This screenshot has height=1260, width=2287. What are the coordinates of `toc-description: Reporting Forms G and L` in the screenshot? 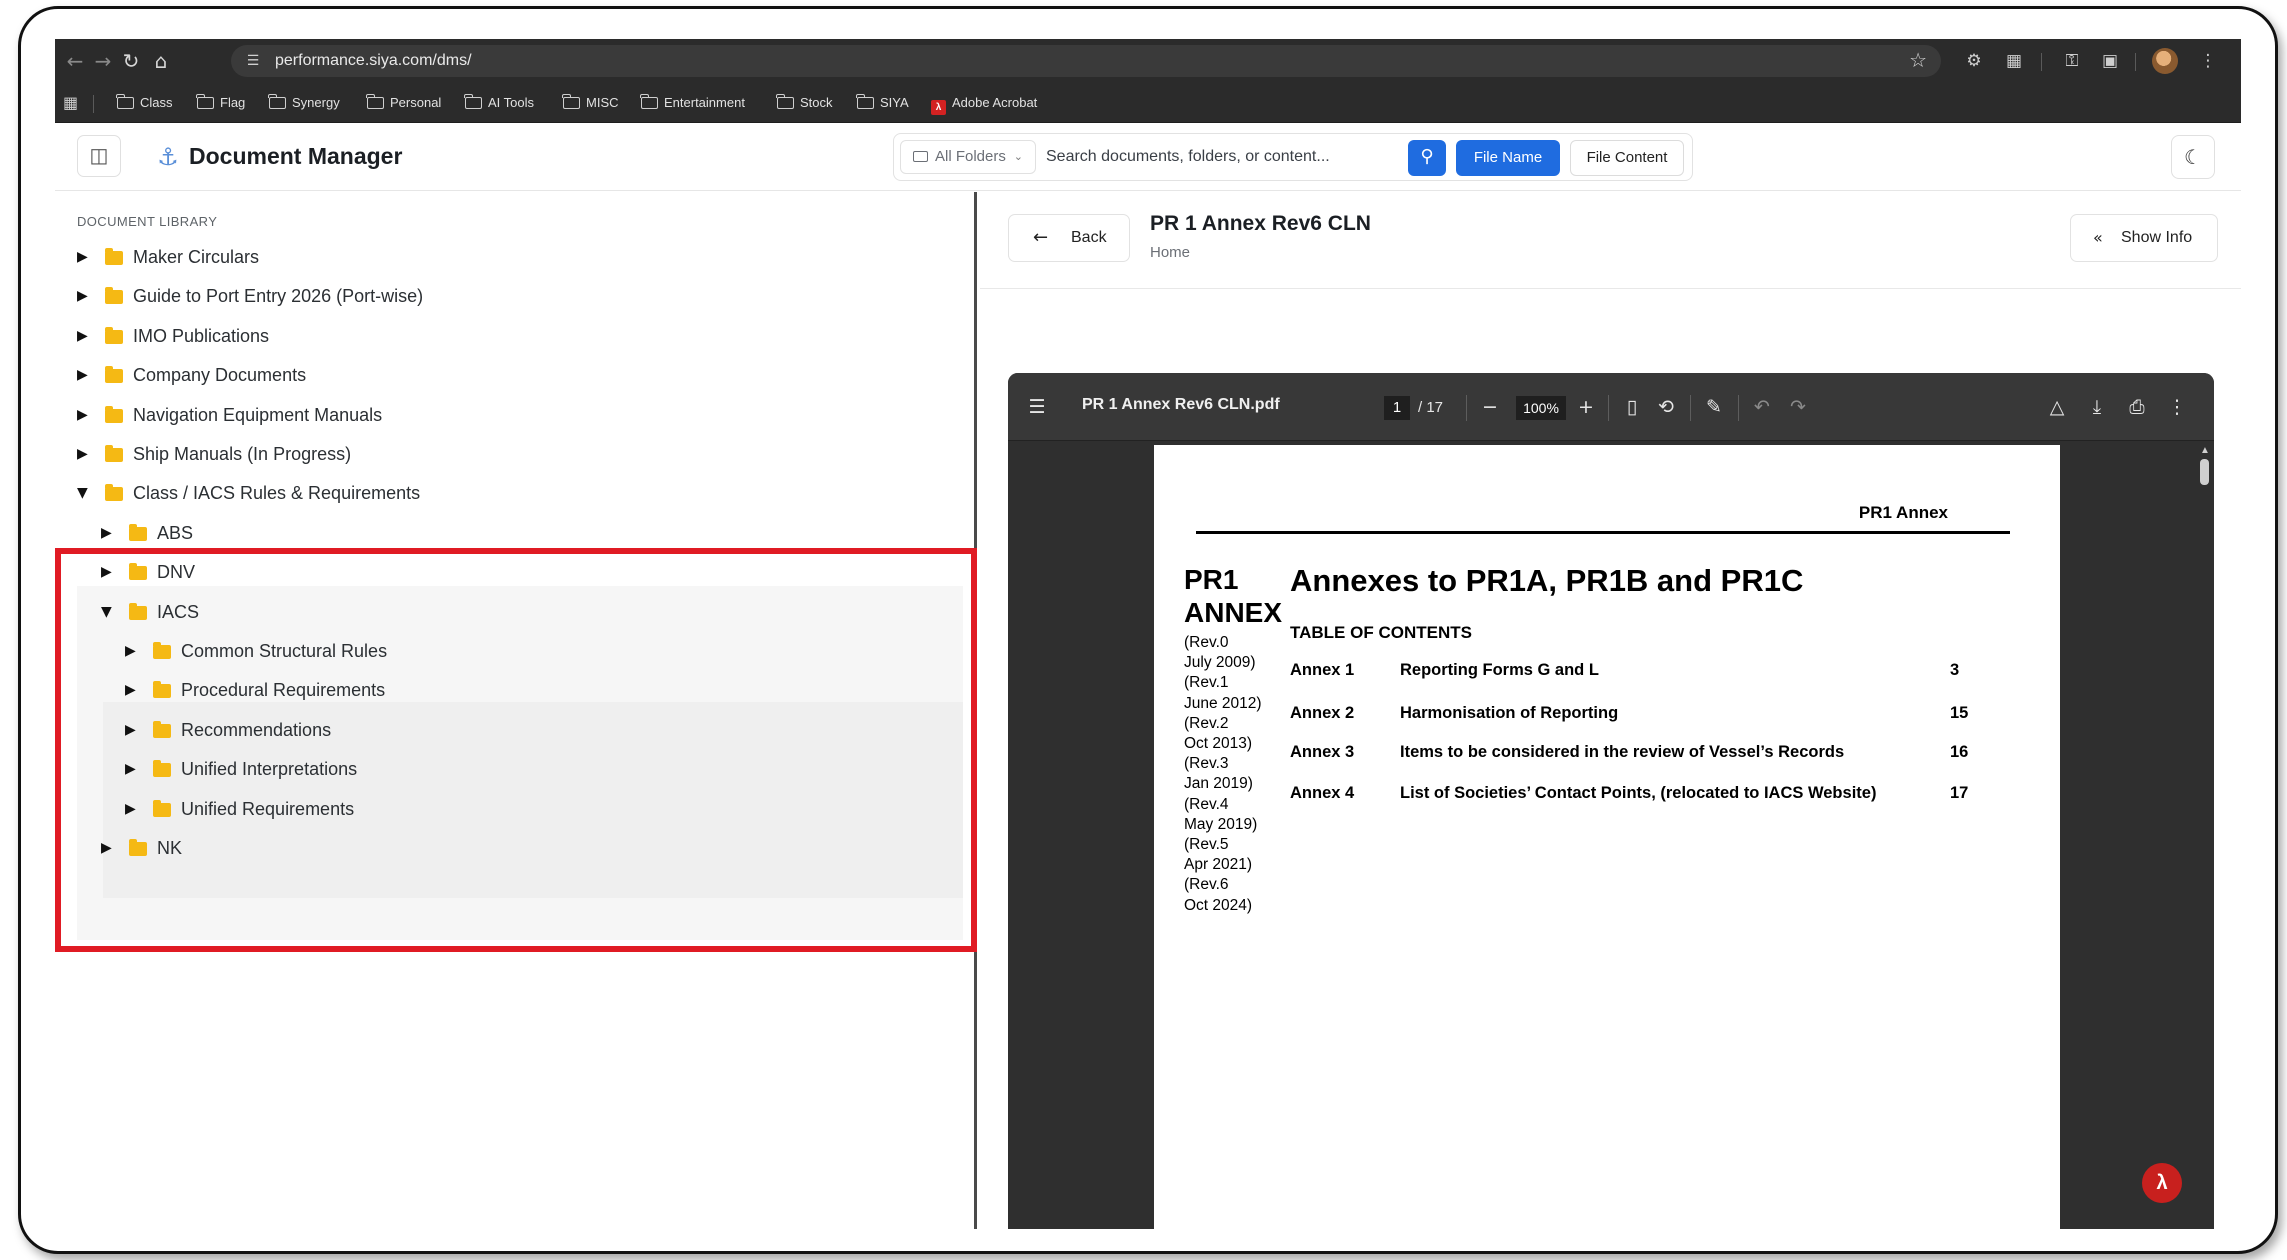 It's located at (1499, 670).